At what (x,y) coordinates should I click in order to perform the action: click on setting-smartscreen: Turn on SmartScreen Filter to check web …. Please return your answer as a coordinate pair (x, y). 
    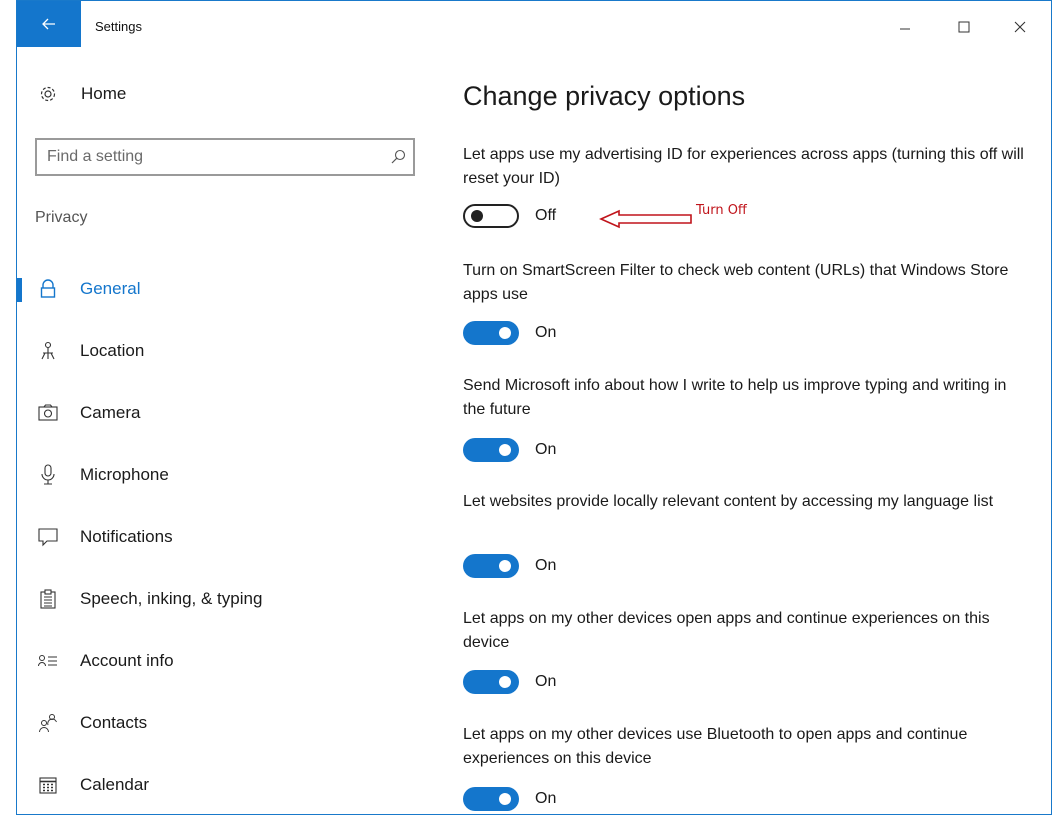
    Looking at the image, I should click on (748, 283).